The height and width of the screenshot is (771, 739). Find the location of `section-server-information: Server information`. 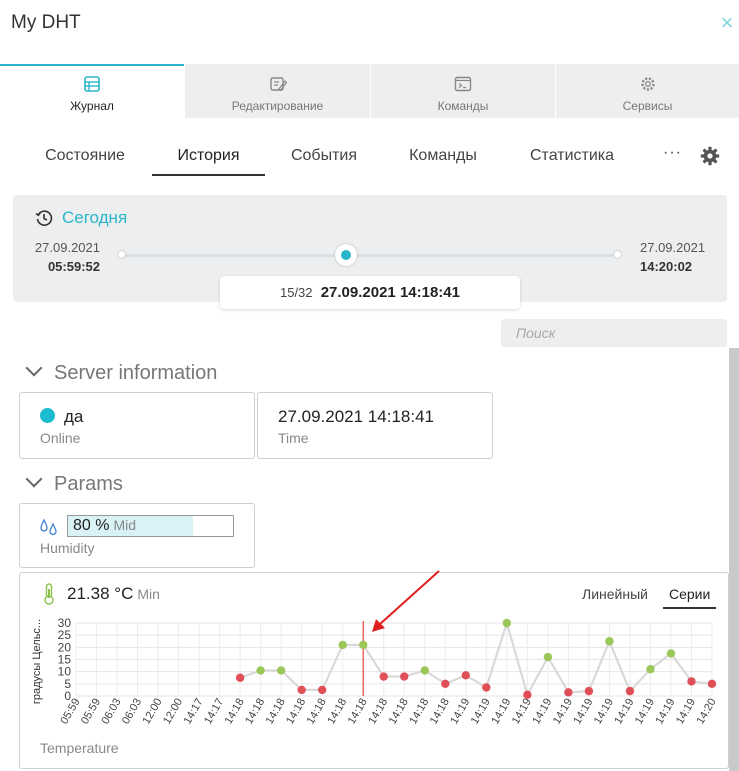

section-server-information: Server information is located at coordinates (121, 372).